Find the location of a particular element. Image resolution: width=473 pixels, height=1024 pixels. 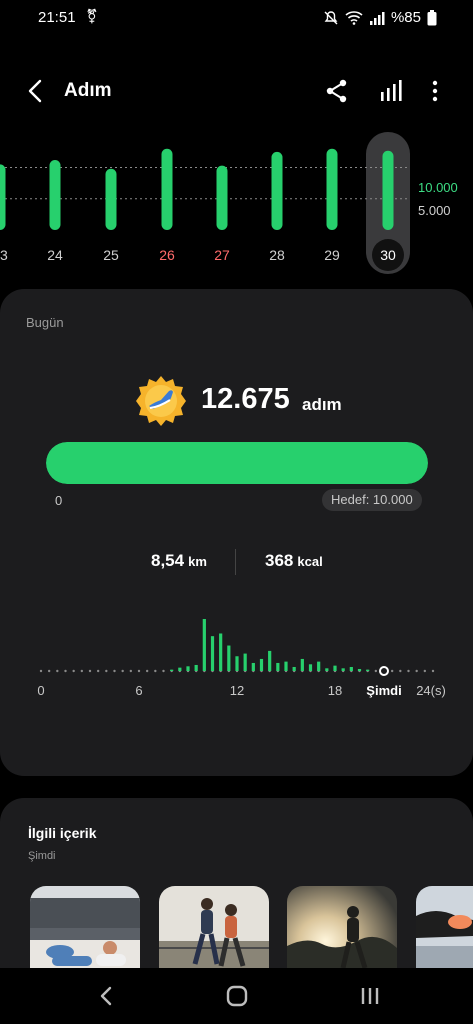

today-label: Bugün is located at coordinates (45, 322).